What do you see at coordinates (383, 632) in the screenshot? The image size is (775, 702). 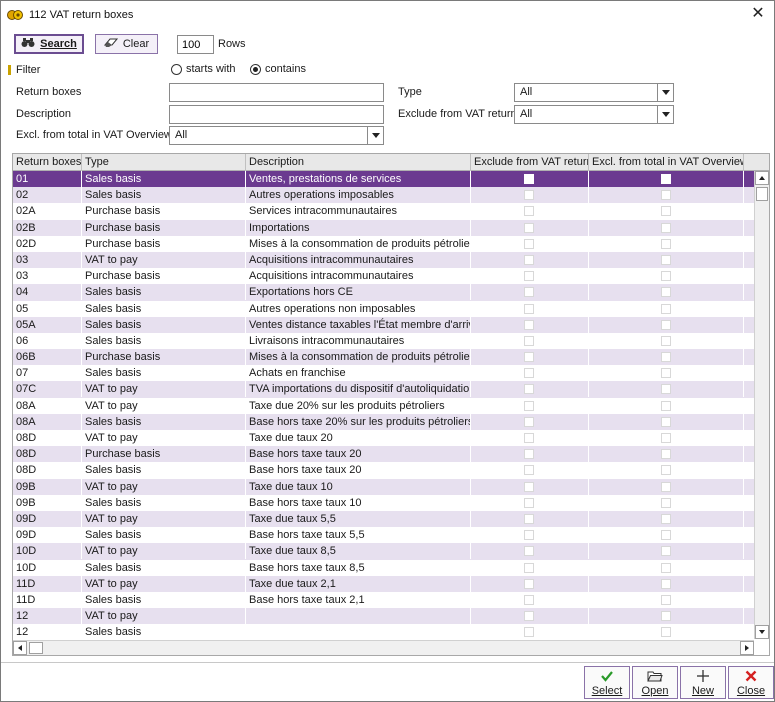 I see `table-row: 12 Sales basis` at bounding box center [383, 632].